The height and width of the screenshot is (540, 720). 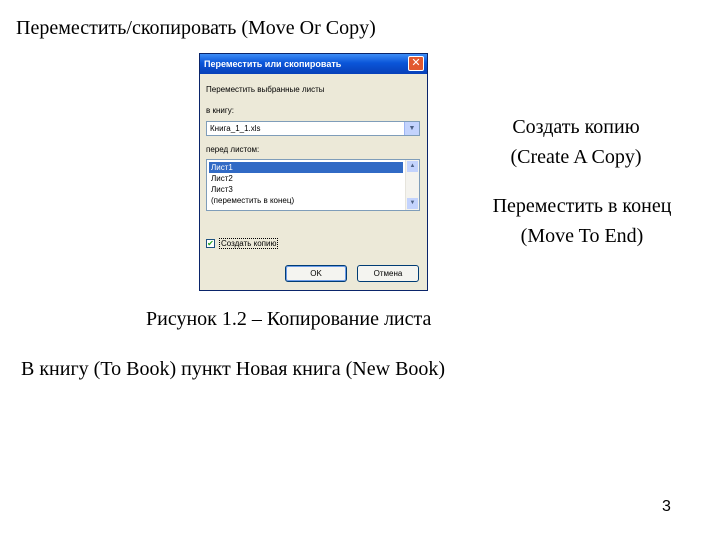 What do you see at coordinates (313, 128) in the screenshot?
I see `book-select: Книга_1_1.xls ▼` at bounding box center [313, 128].